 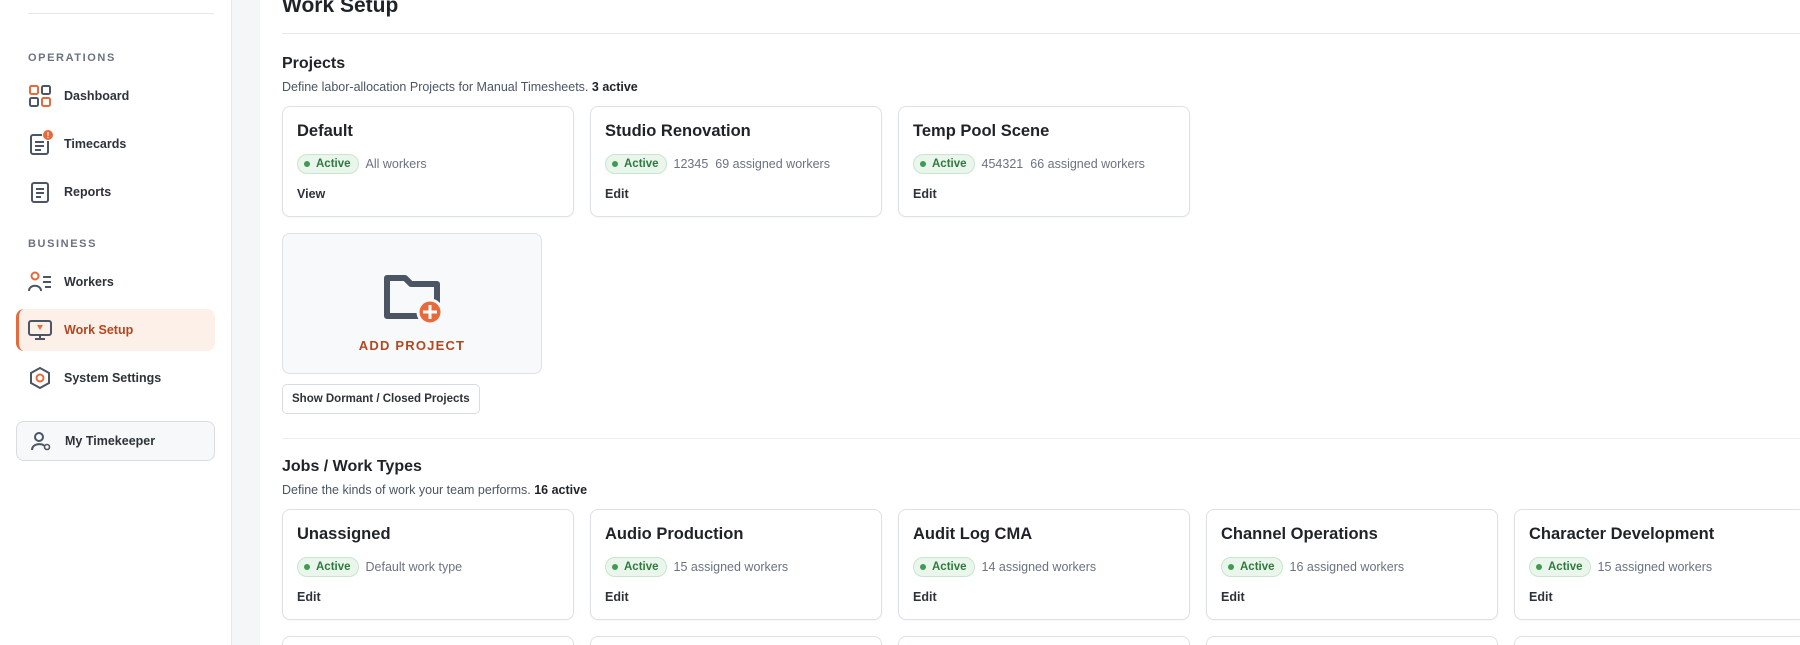 I want to click on show-dormant-projects-button: Show Dormant / Closed Projects, so click(x=381, y=399).